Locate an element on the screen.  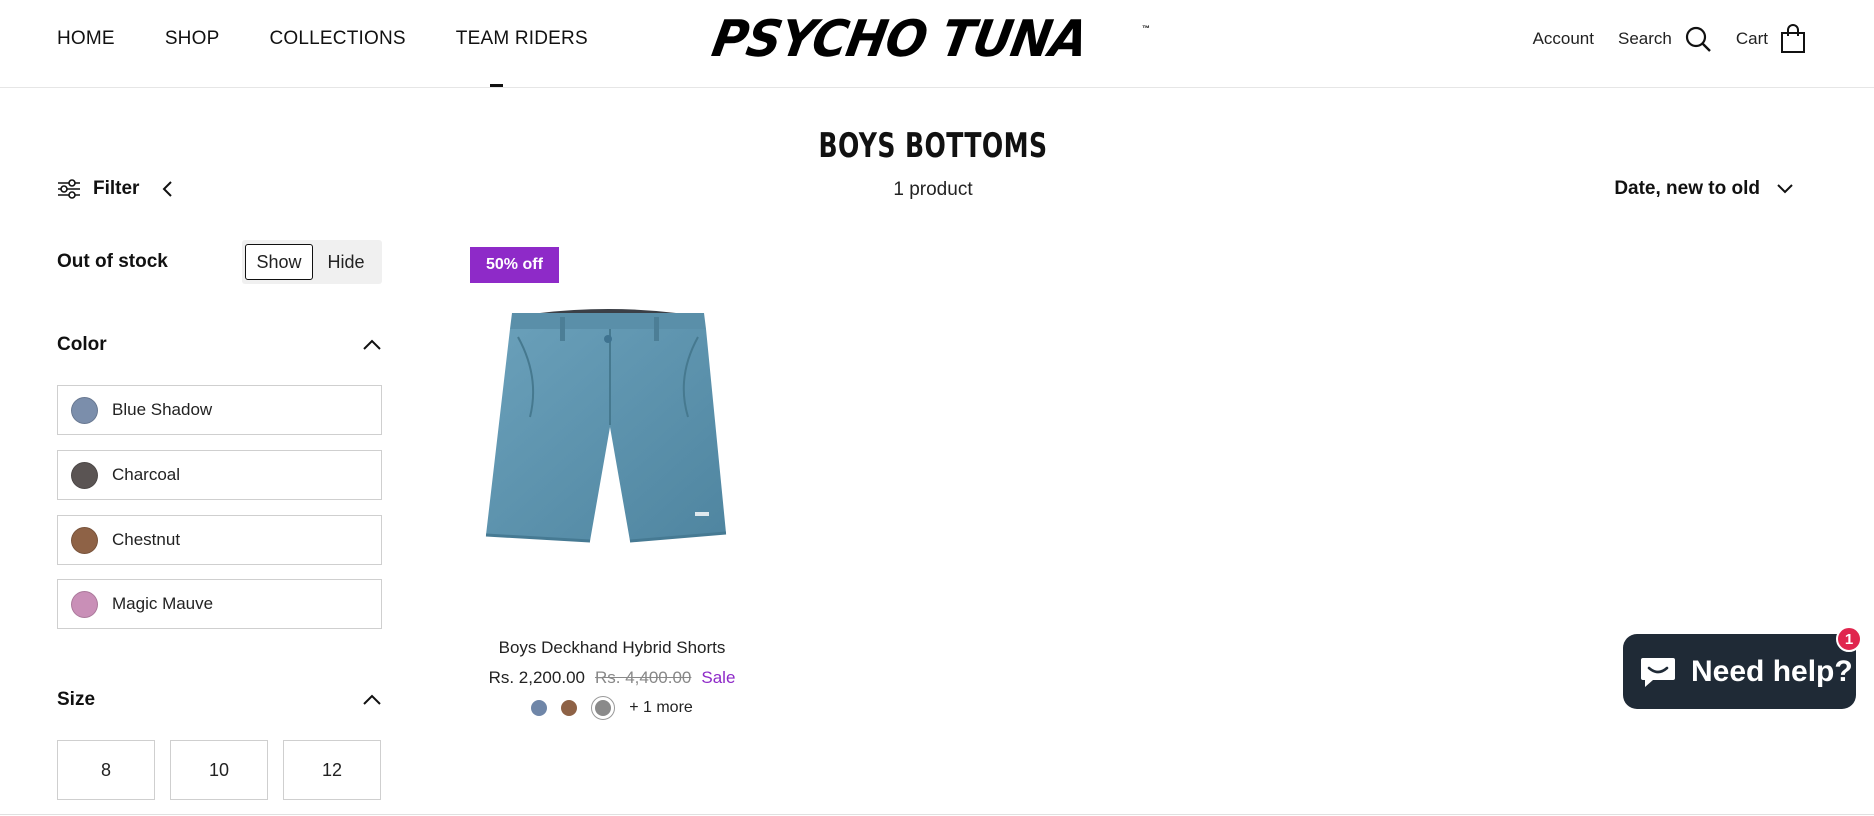
chat-label: Need help? is located at coordinates (1772, 671).